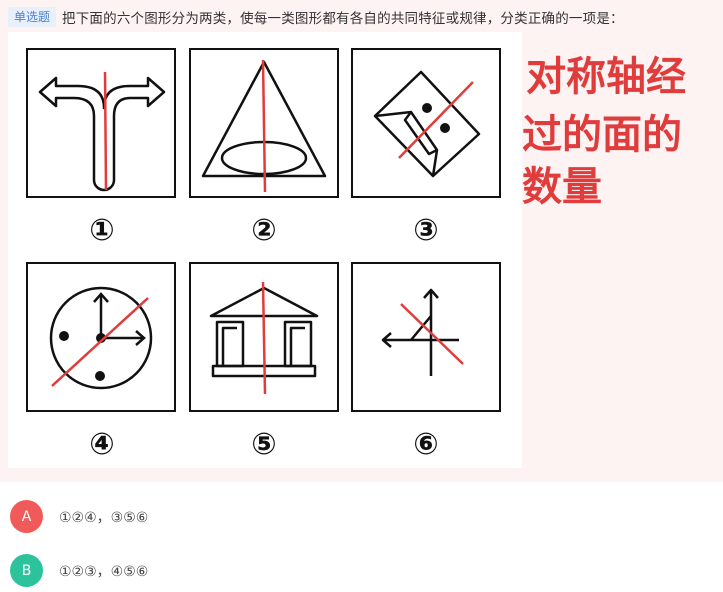 The height and width of the screenshot is (592, 723). Describe the element at coordinates (602, 135) in the screenshot. I see `annotation-line-2: 过的面的` at that location.